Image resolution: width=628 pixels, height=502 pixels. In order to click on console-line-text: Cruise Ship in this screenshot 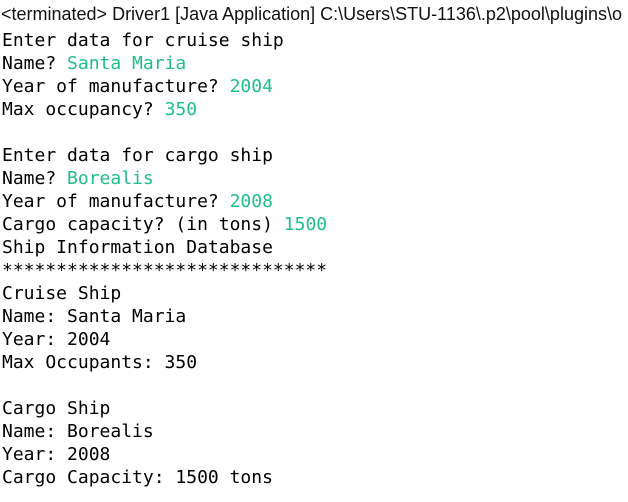, I will do `click(62, 293)`.